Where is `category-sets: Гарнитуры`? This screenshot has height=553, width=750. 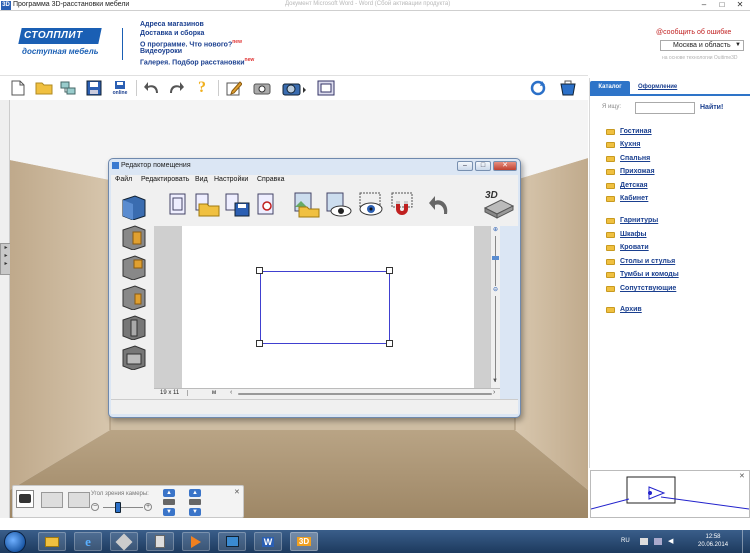
category-sets: Гарнитуры is located at coordinates (632, 220).